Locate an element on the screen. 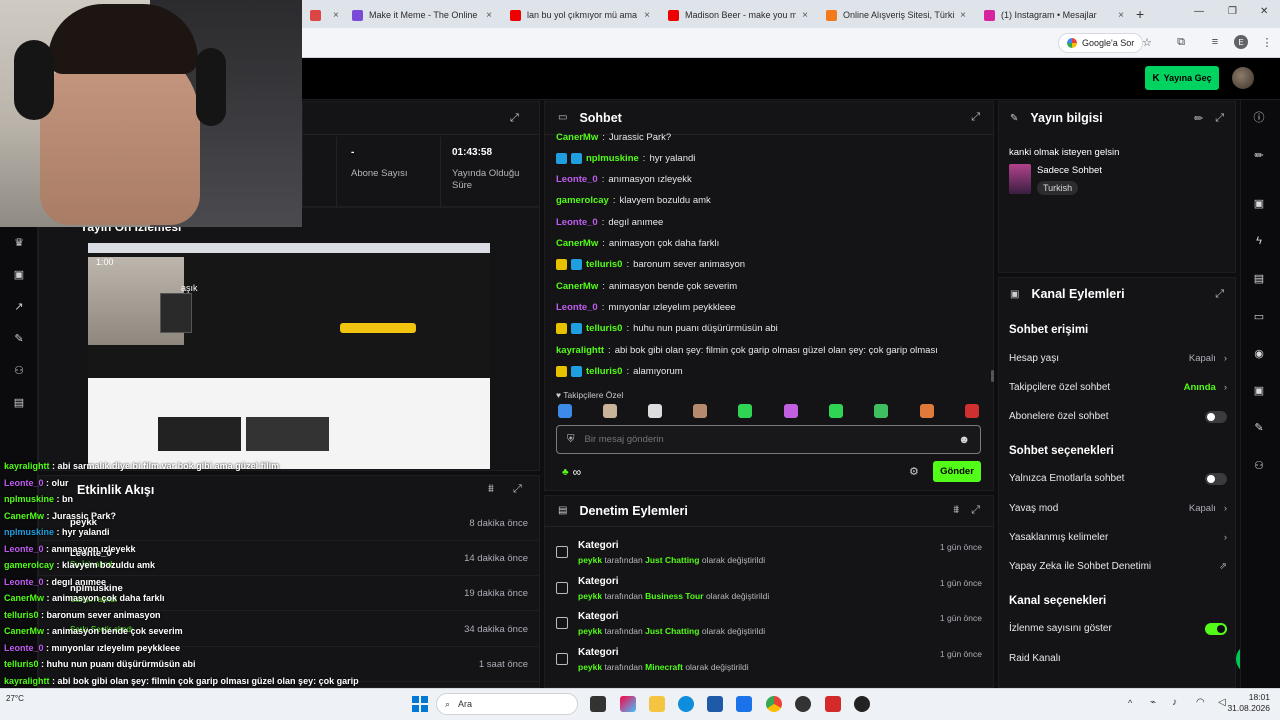  followers-only-row: Takipçilere özel sohbet Anında › is located at coordinates (1118, 387).